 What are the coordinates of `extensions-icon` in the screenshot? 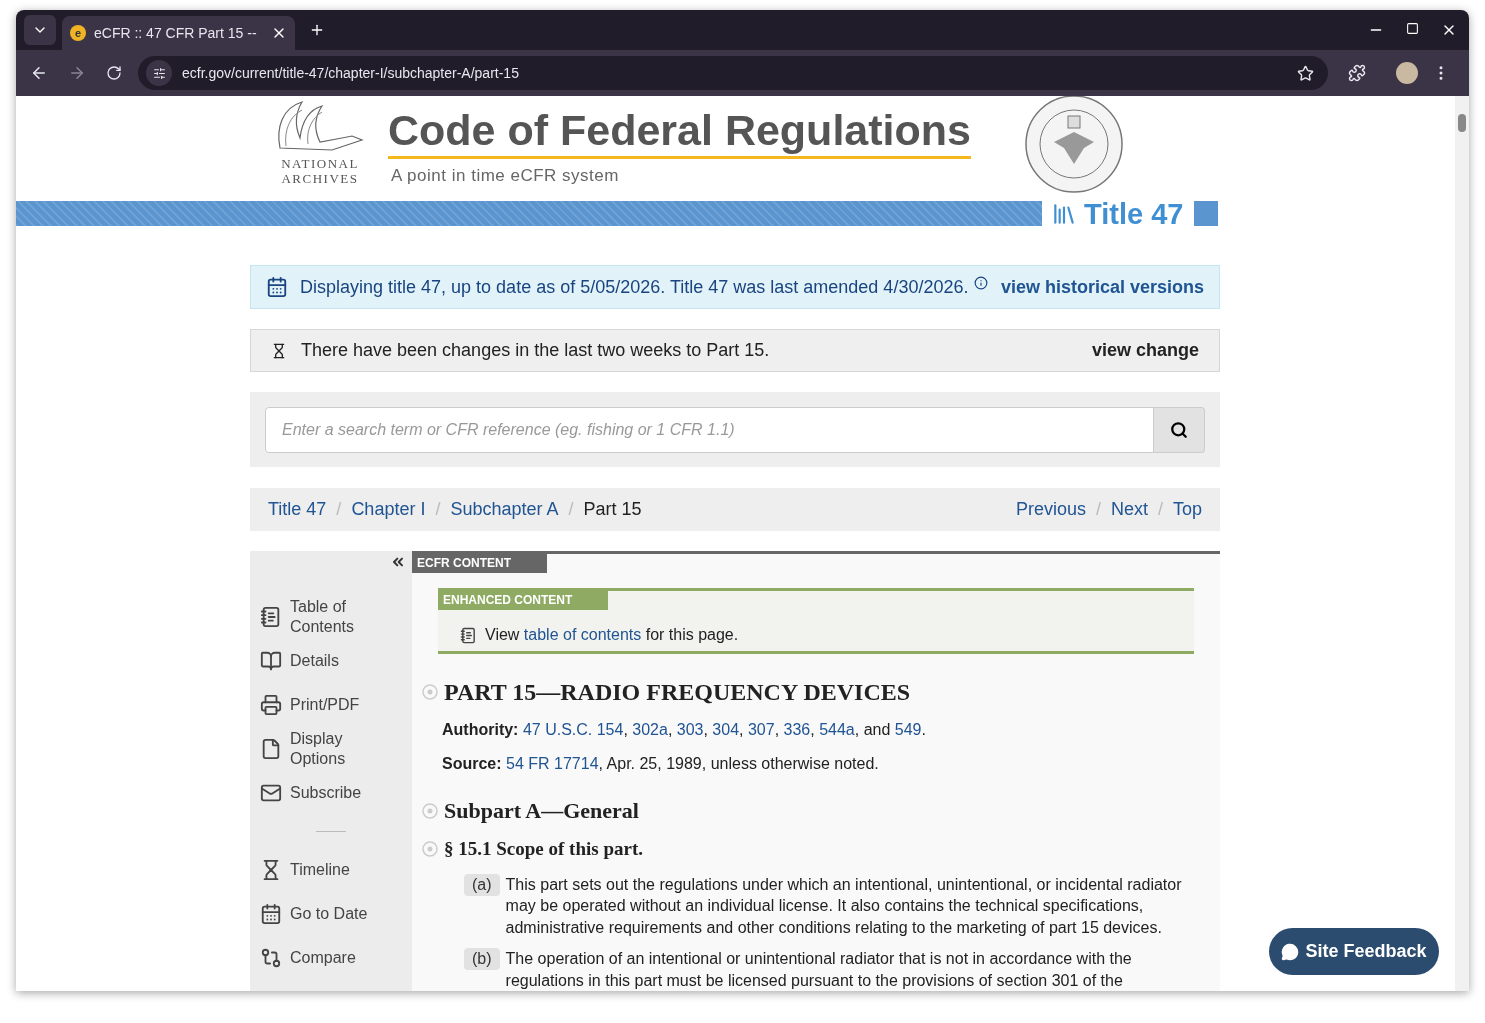 It's located at (1357, 73).